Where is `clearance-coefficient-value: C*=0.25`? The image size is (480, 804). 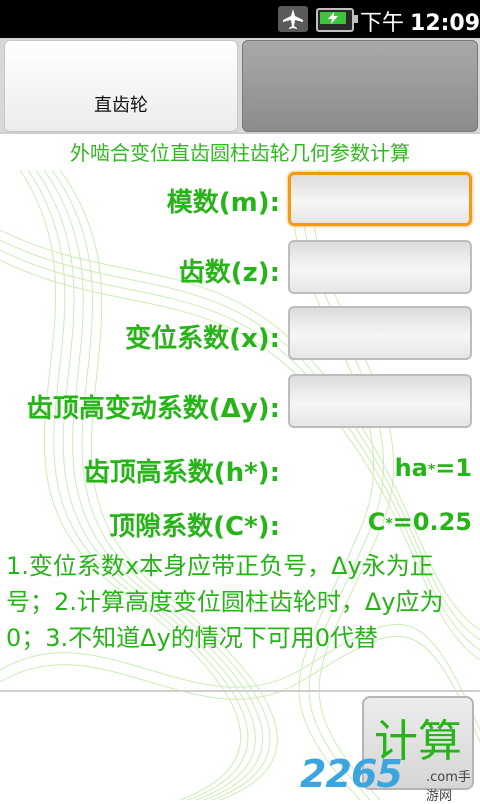 clearance-coefficient-value: C*=0.25 is located at coordinates (420, 522).